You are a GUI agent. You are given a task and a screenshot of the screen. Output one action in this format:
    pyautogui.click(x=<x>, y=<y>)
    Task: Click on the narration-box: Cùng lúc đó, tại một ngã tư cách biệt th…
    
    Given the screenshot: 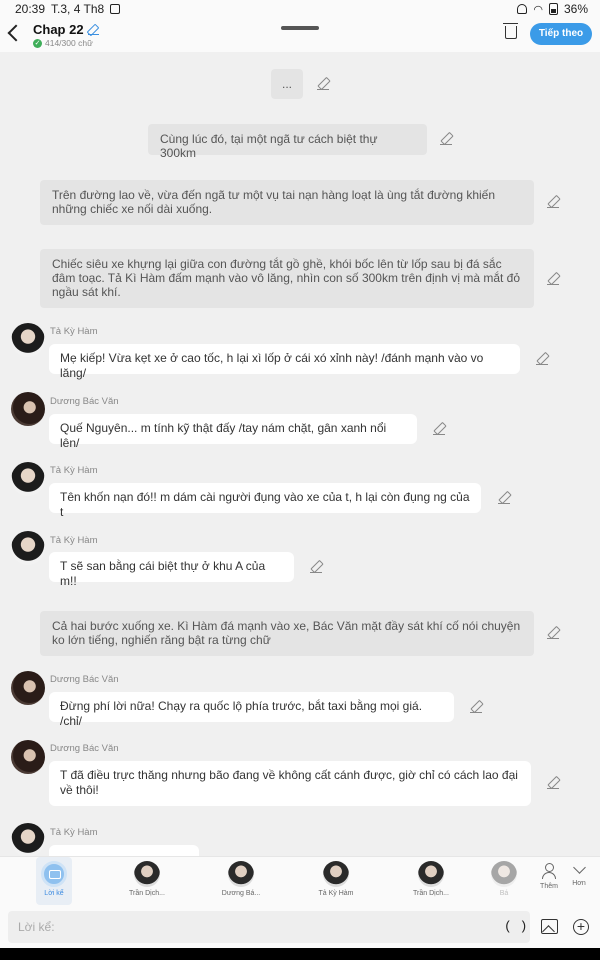 What is the action you would take?
    pyautogui.click(x=287, y=142)
    